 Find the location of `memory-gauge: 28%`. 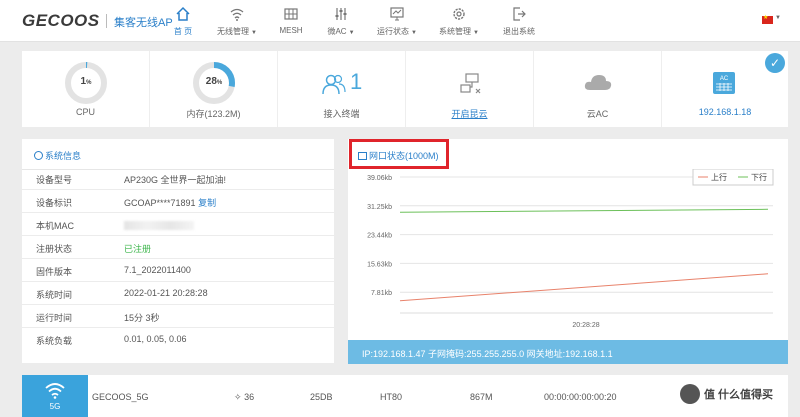

memory-gauge: 28% is located at coordinates (214, 83).